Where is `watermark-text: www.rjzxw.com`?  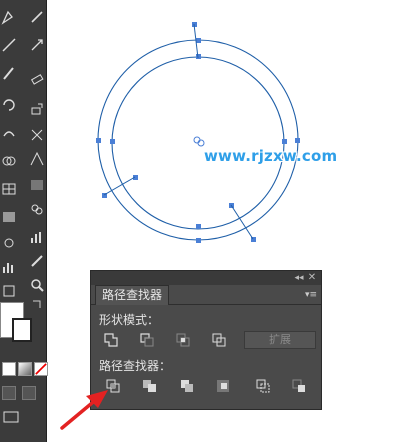
watermark-text: www.rjzxw.com is located at coordinates (271, 156).